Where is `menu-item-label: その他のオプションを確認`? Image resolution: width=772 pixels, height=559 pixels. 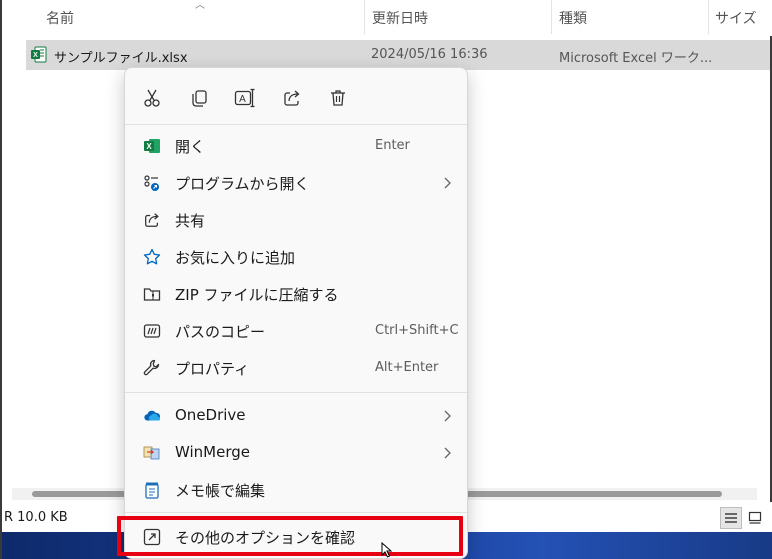 menu-item-label: その他のオプションを確認 is located at coordinates (265, 538).